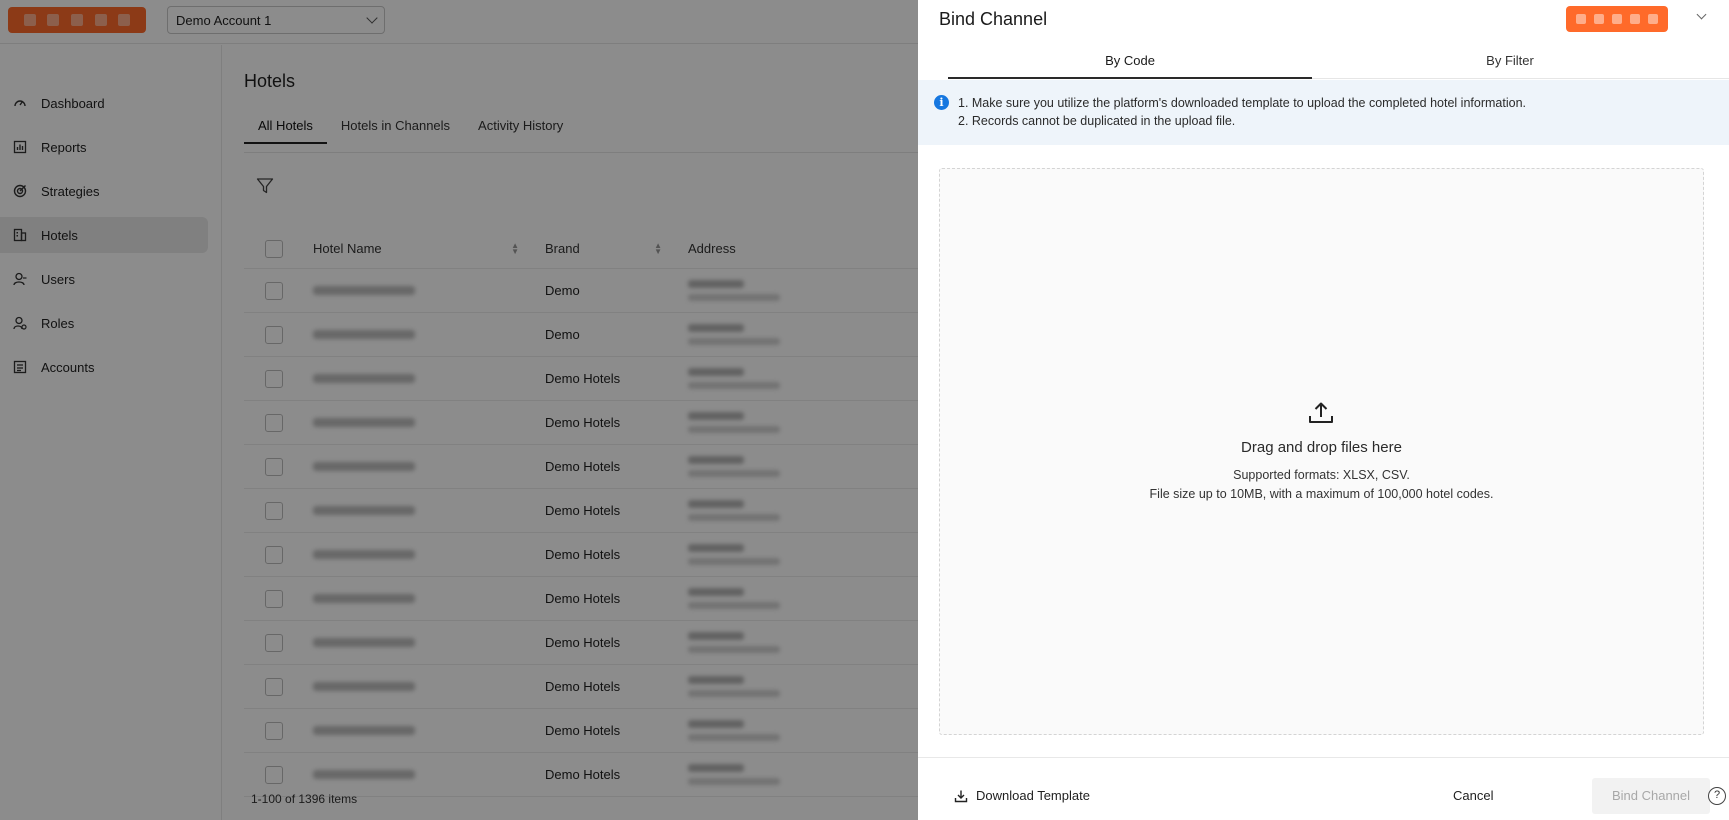  I want to click on bind-channel-button: Bind Channel, so click(1651, 796).